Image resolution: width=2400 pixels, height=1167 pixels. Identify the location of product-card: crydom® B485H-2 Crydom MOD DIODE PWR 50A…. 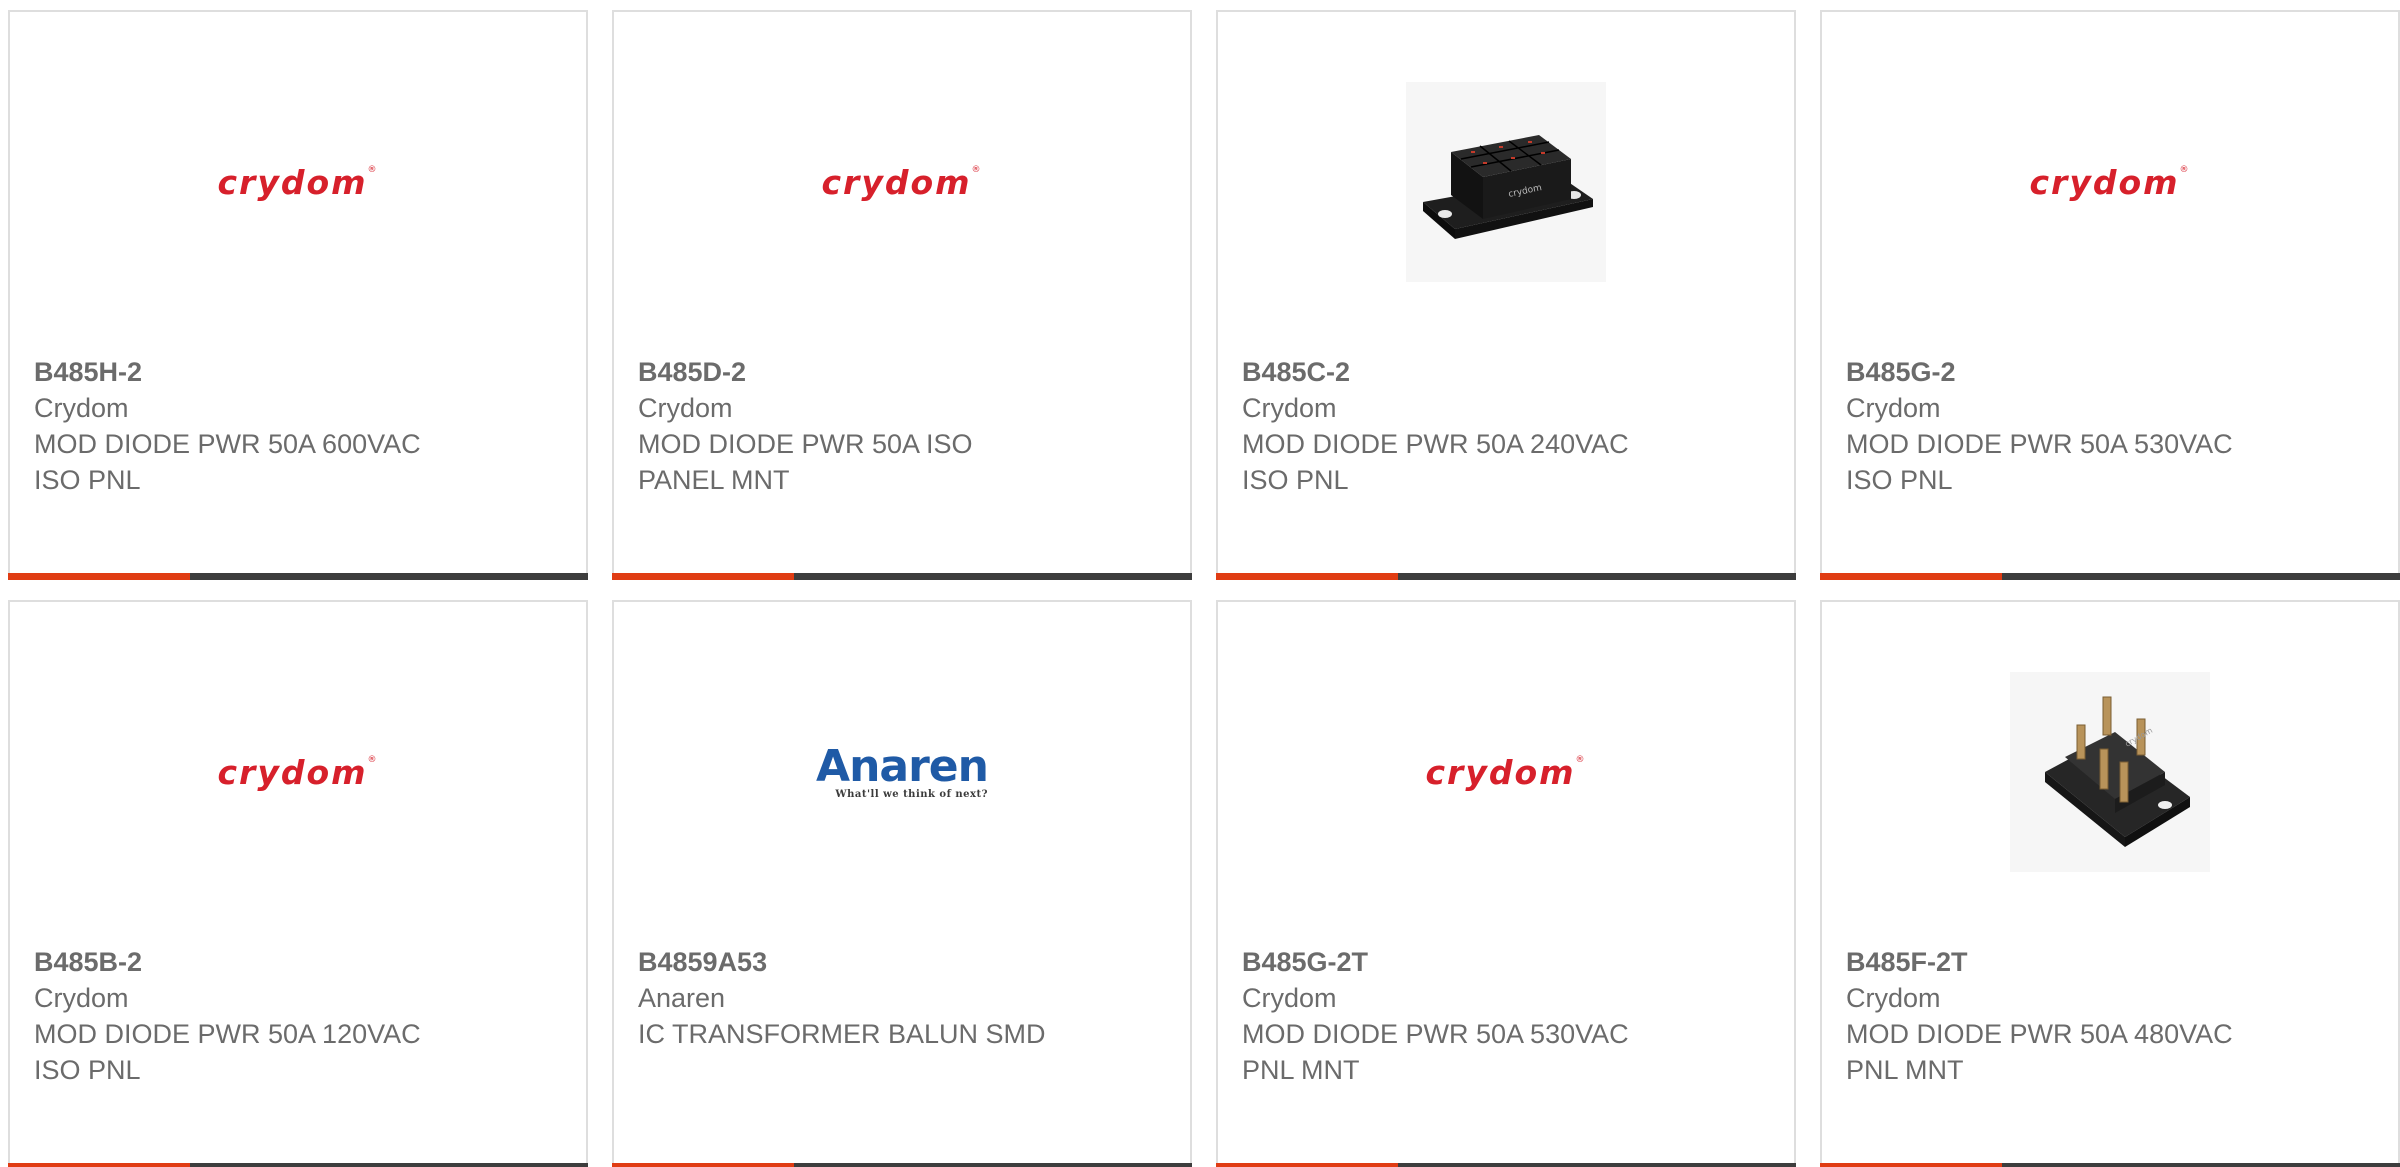
(298, 295).